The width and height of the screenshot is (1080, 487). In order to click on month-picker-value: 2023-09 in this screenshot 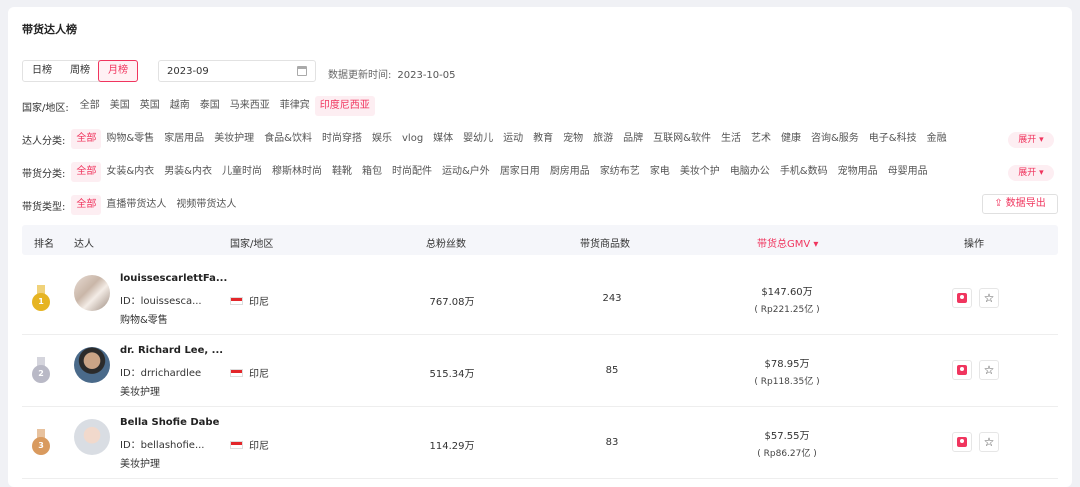, I will do `click(188, 71)`.